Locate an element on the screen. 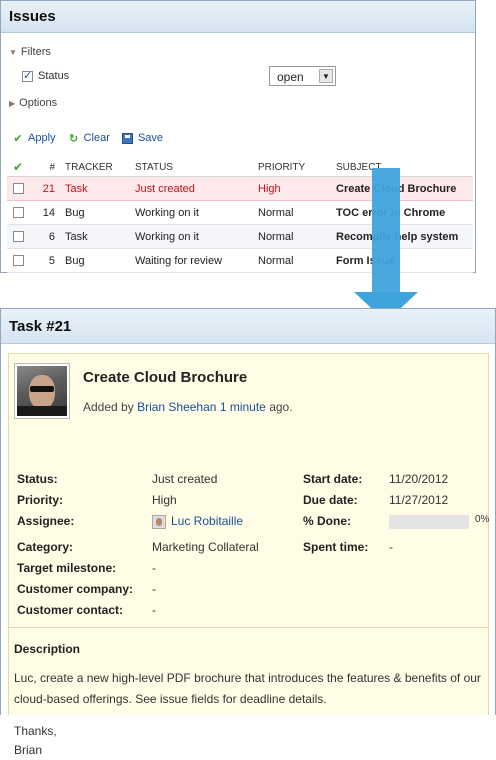 The image size is (496, 760). customer-contact-label: Customer contact: is located at coordinates (70, 610).